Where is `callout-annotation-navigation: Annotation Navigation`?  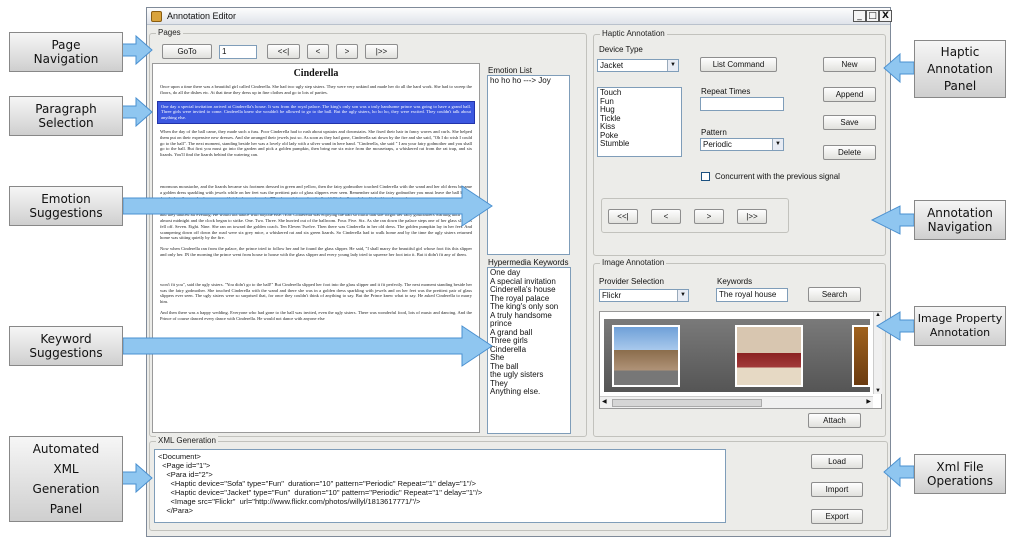
callout-annotation-navigation: Annotation Navigation is located at coordinates (960, 220).